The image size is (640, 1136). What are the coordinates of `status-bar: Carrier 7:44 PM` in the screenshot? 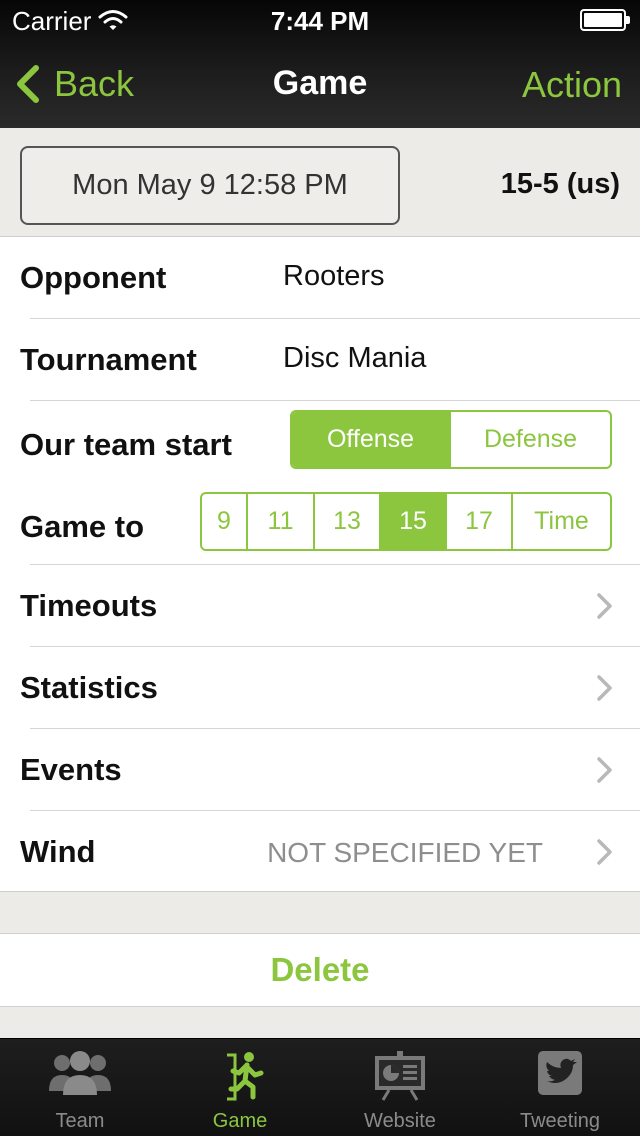 It's located at (320, 20).